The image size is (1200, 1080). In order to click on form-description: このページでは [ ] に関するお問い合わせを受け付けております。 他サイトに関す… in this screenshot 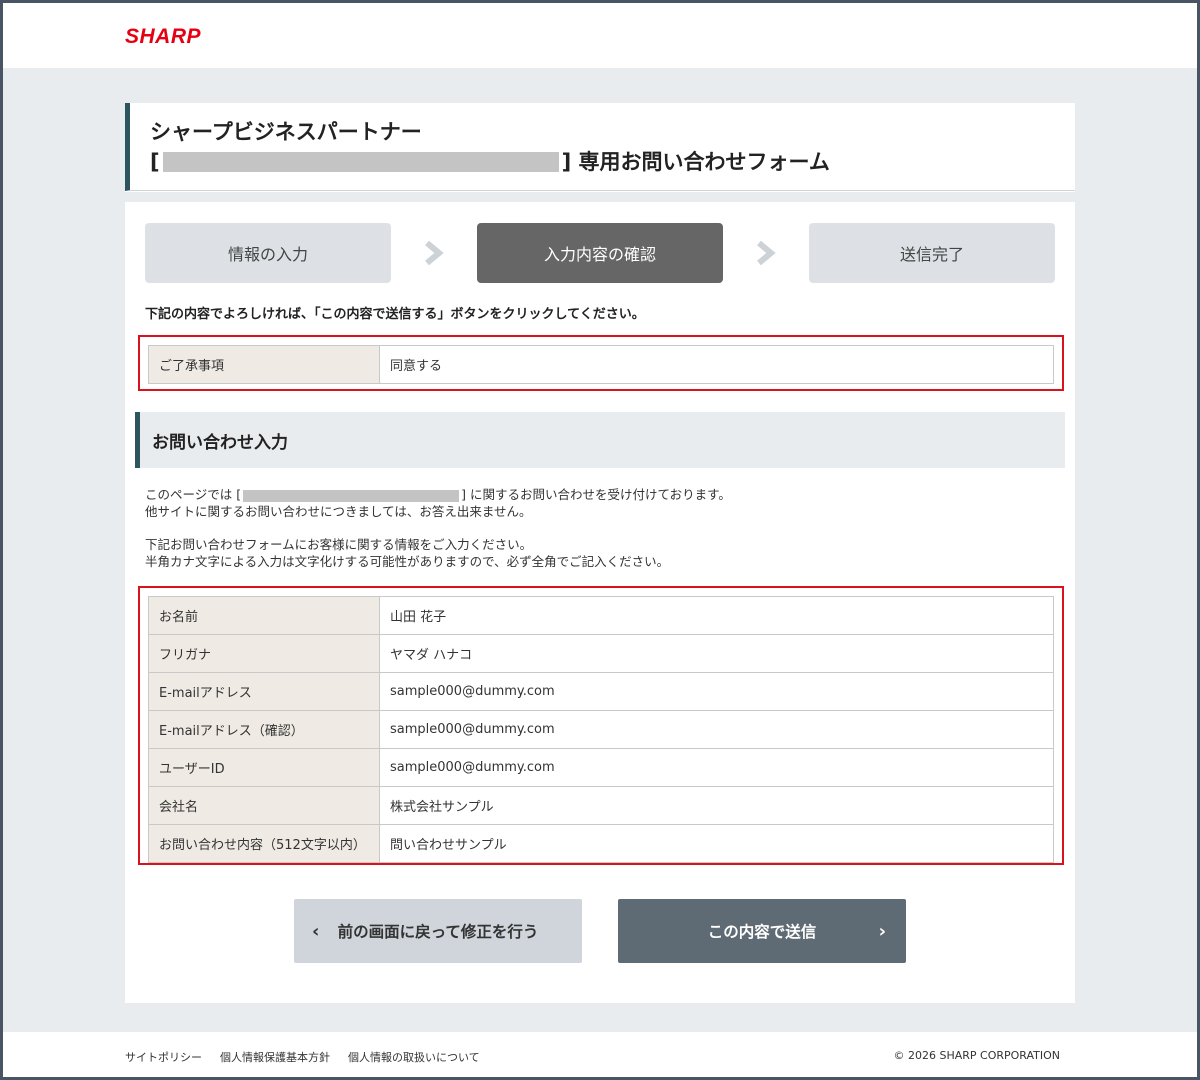, I will do `click(600, 528)`.